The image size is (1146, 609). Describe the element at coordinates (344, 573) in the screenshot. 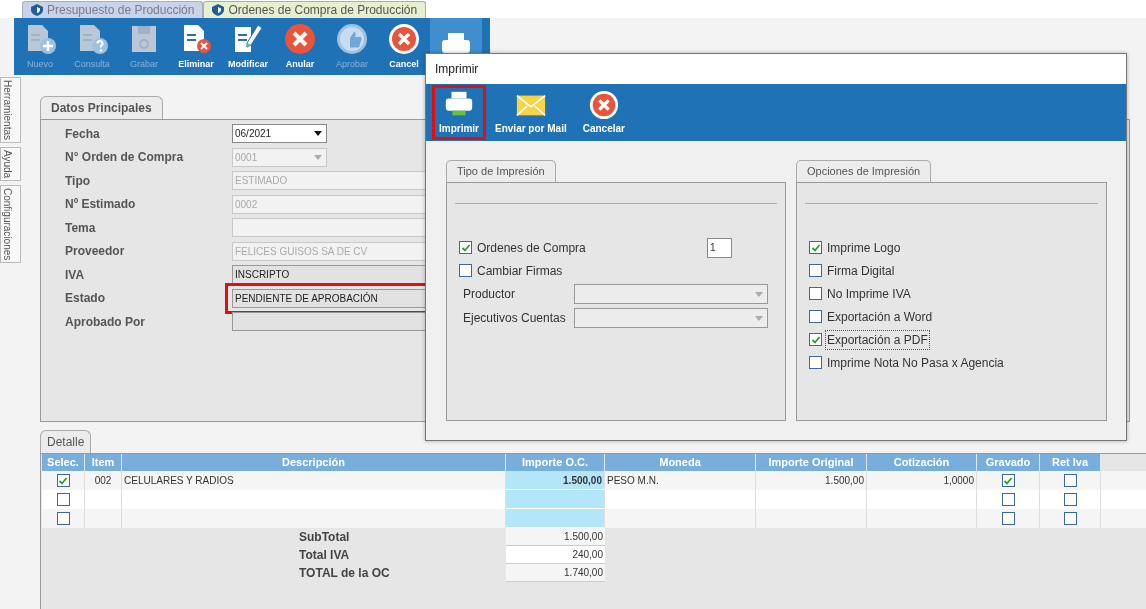

I see `total-label: TOTAL de la OC` at that location.